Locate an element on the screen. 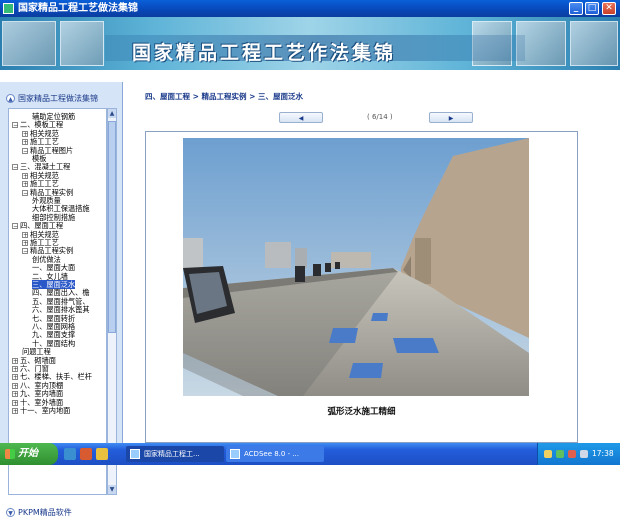 The height and width of the screenshot is (520, 620). ie-icon is located at coordinates (70, 454).